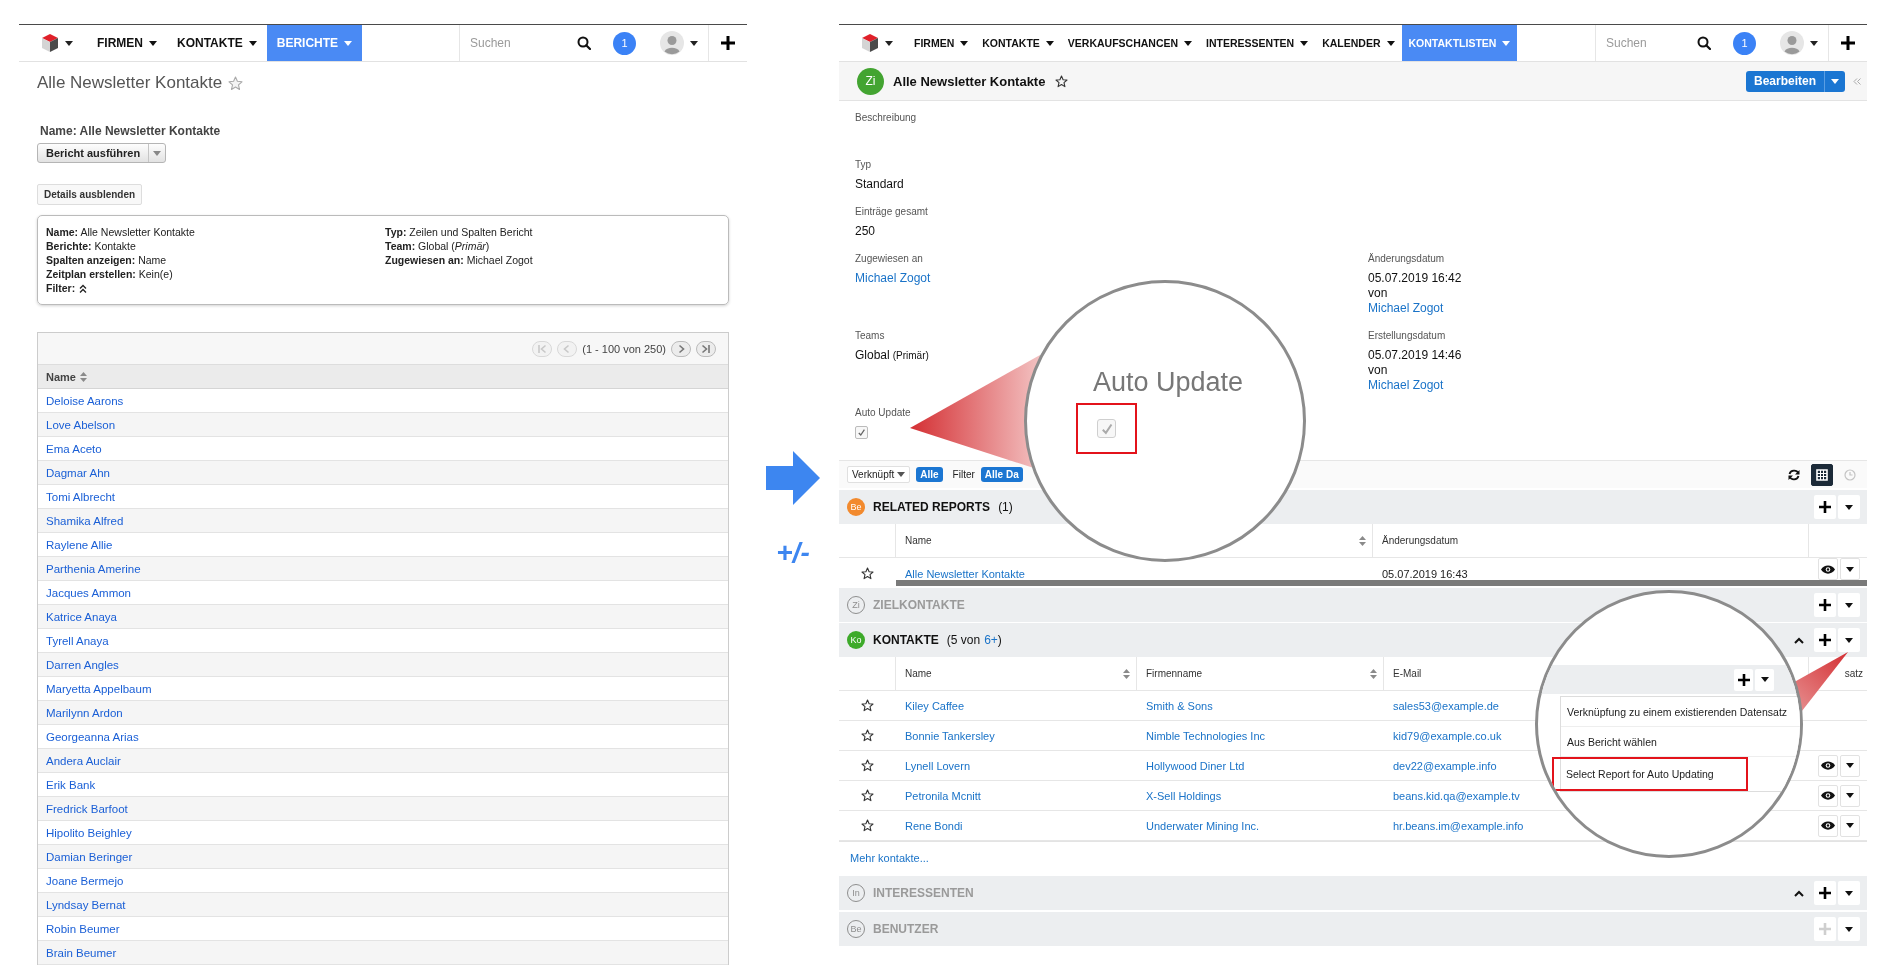  Describe the element at coordinates (90, 194) in the screenshot. I see `details-toggle-button: Details ausblenden` at that location.